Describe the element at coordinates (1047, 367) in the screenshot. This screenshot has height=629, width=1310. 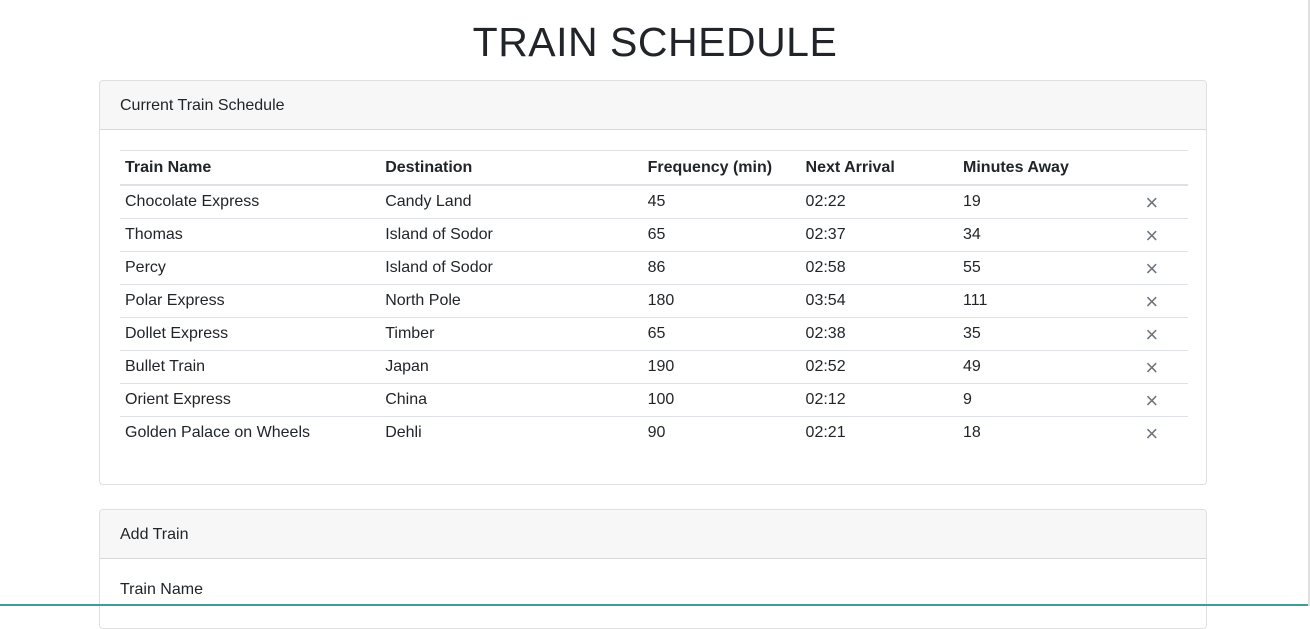
I see `cell-minutes-away: 49` at that location.